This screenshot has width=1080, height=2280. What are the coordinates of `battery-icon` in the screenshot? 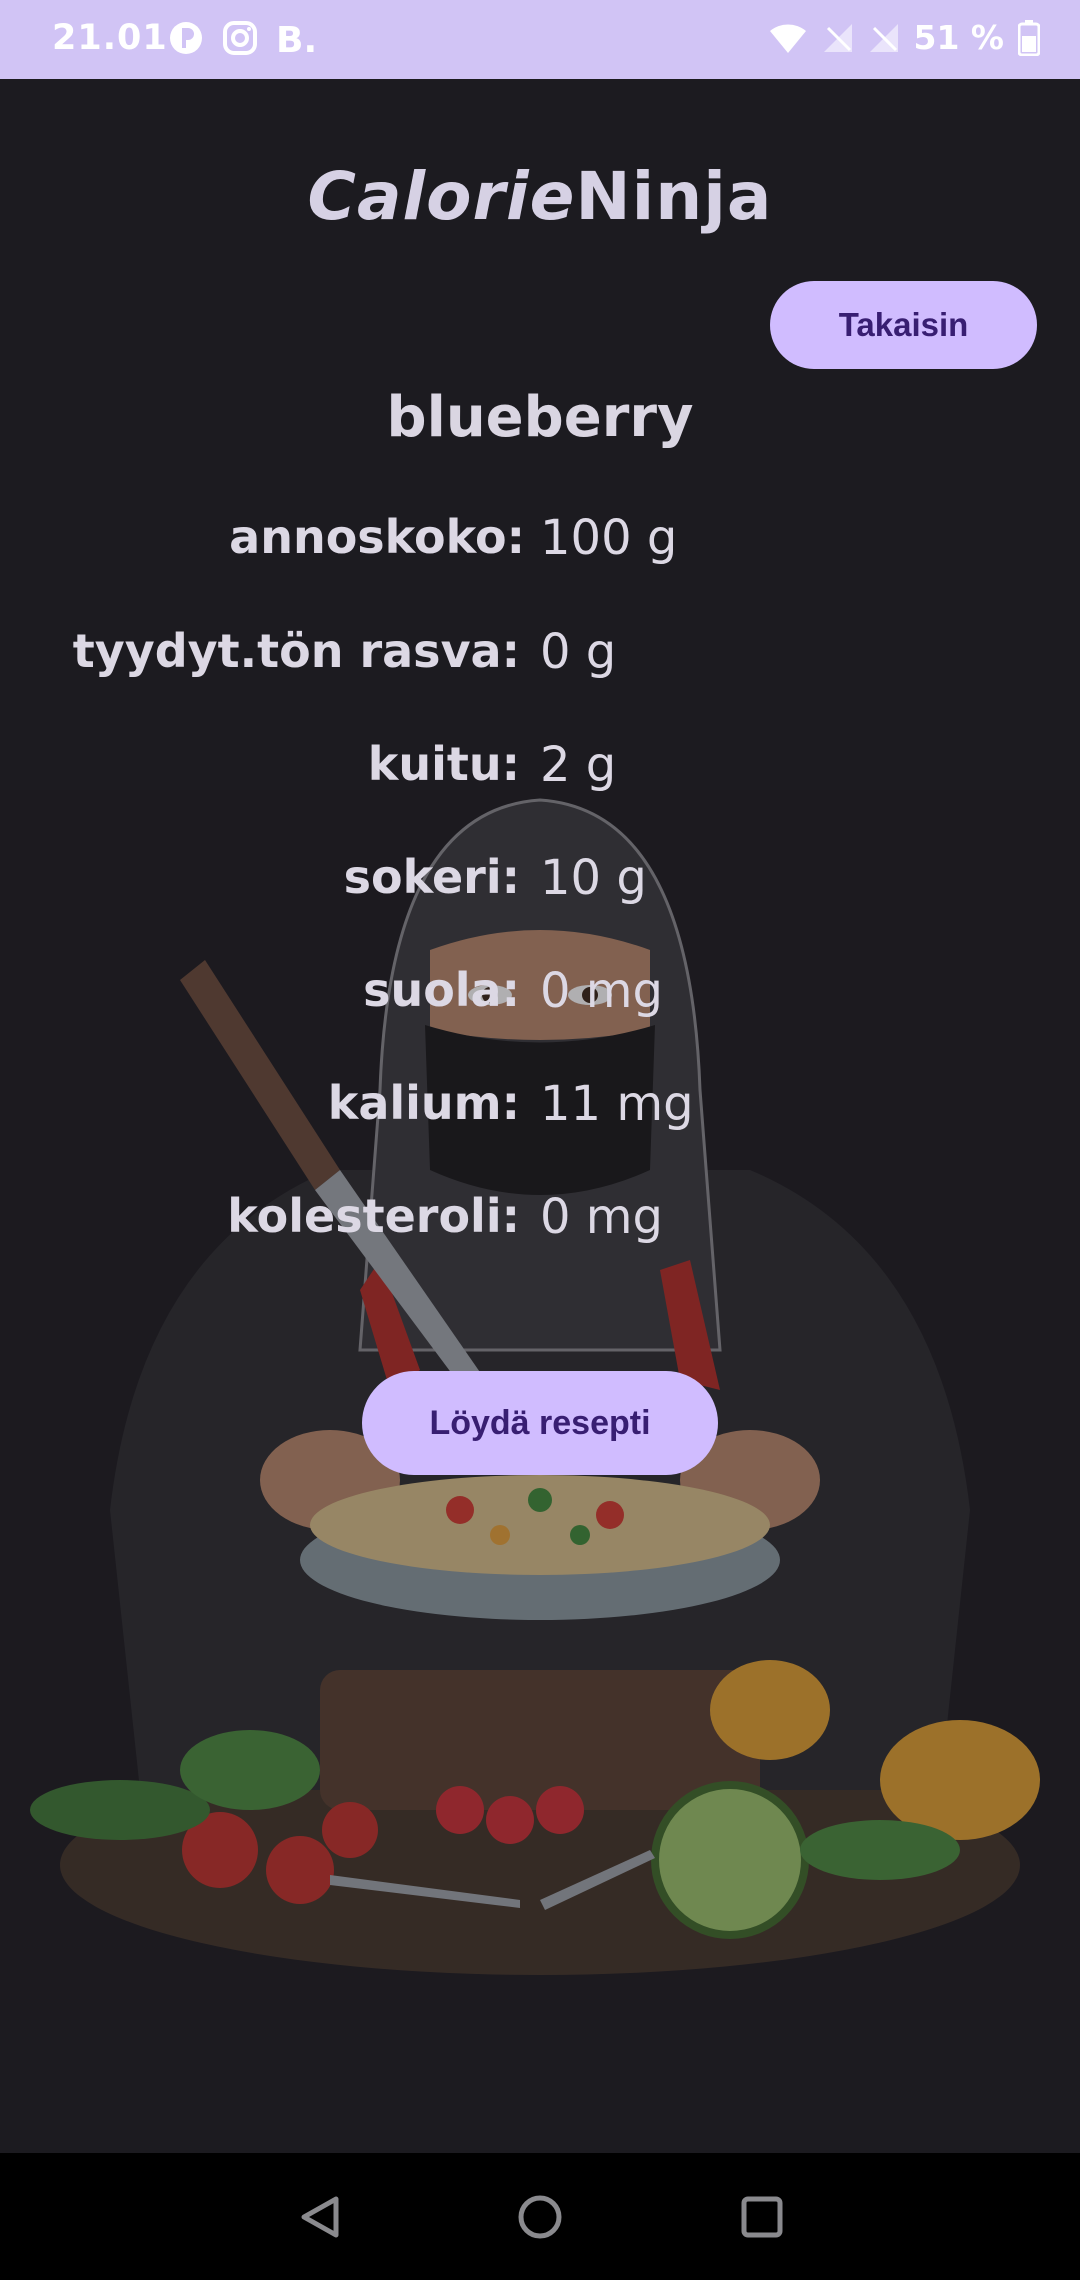 It's located at (1029, 37).